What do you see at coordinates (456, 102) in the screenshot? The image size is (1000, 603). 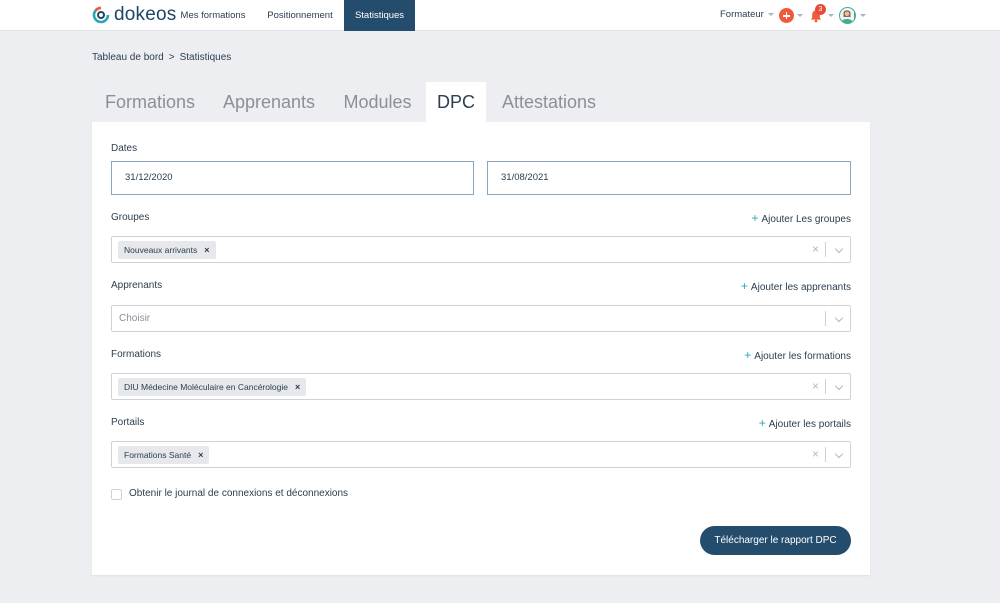 I see `tab-dpc: DPC` at bounding box center [456, 102].